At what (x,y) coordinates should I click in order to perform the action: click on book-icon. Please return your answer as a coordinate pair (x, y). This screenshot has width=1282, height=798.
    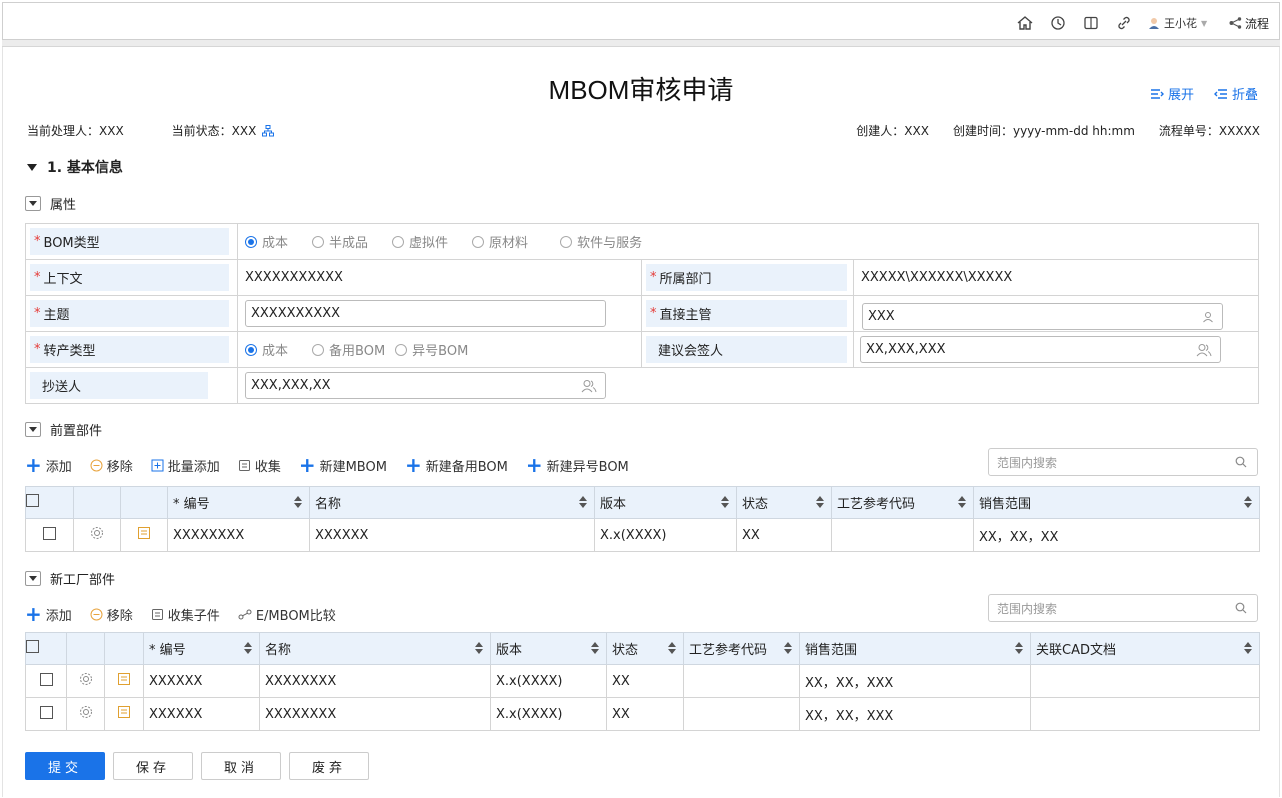
    Looking at the image, I should click on (1091, 23).